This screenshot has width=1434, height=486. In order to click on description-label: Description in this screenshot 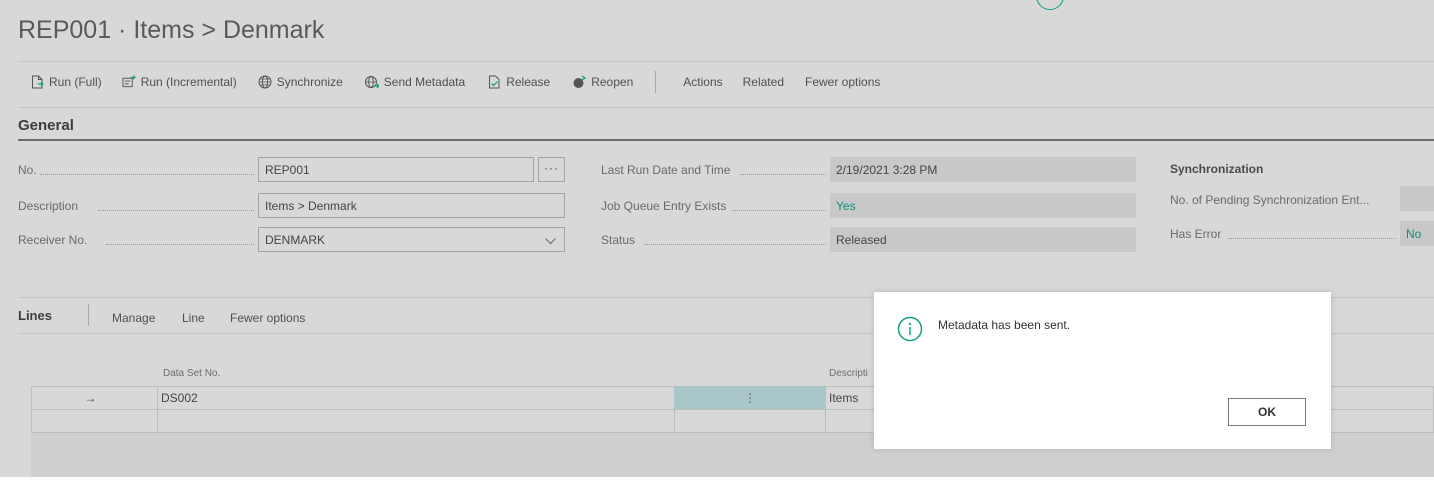, I will do `click(48, 206)`.